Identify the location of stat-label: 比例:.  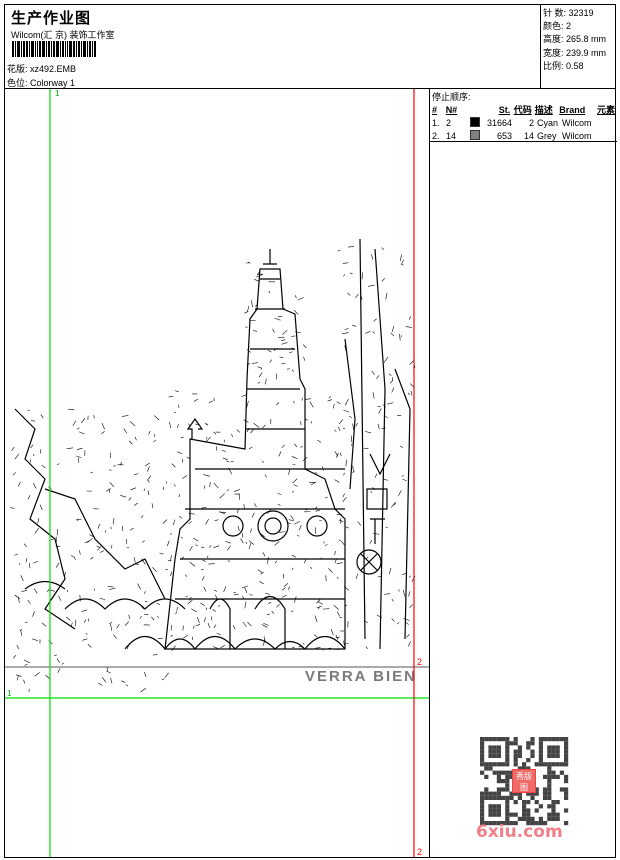
(553, 65).